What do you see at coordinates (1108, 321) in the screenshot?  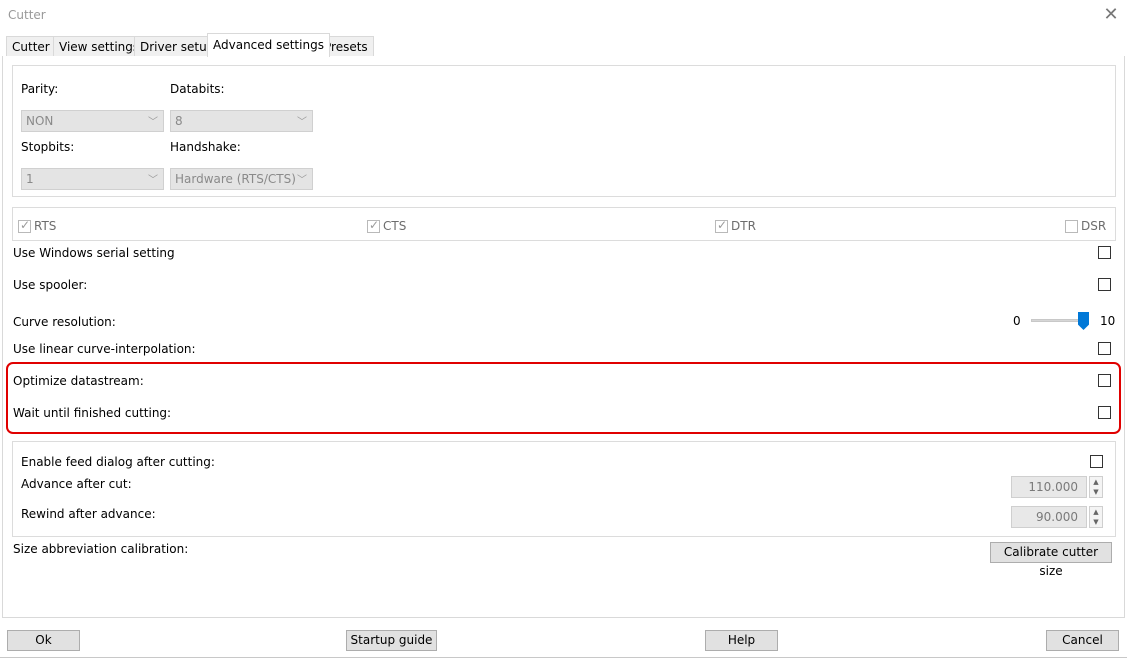 I see `curve-max-label: 10` at bounding box center [1108, 321].